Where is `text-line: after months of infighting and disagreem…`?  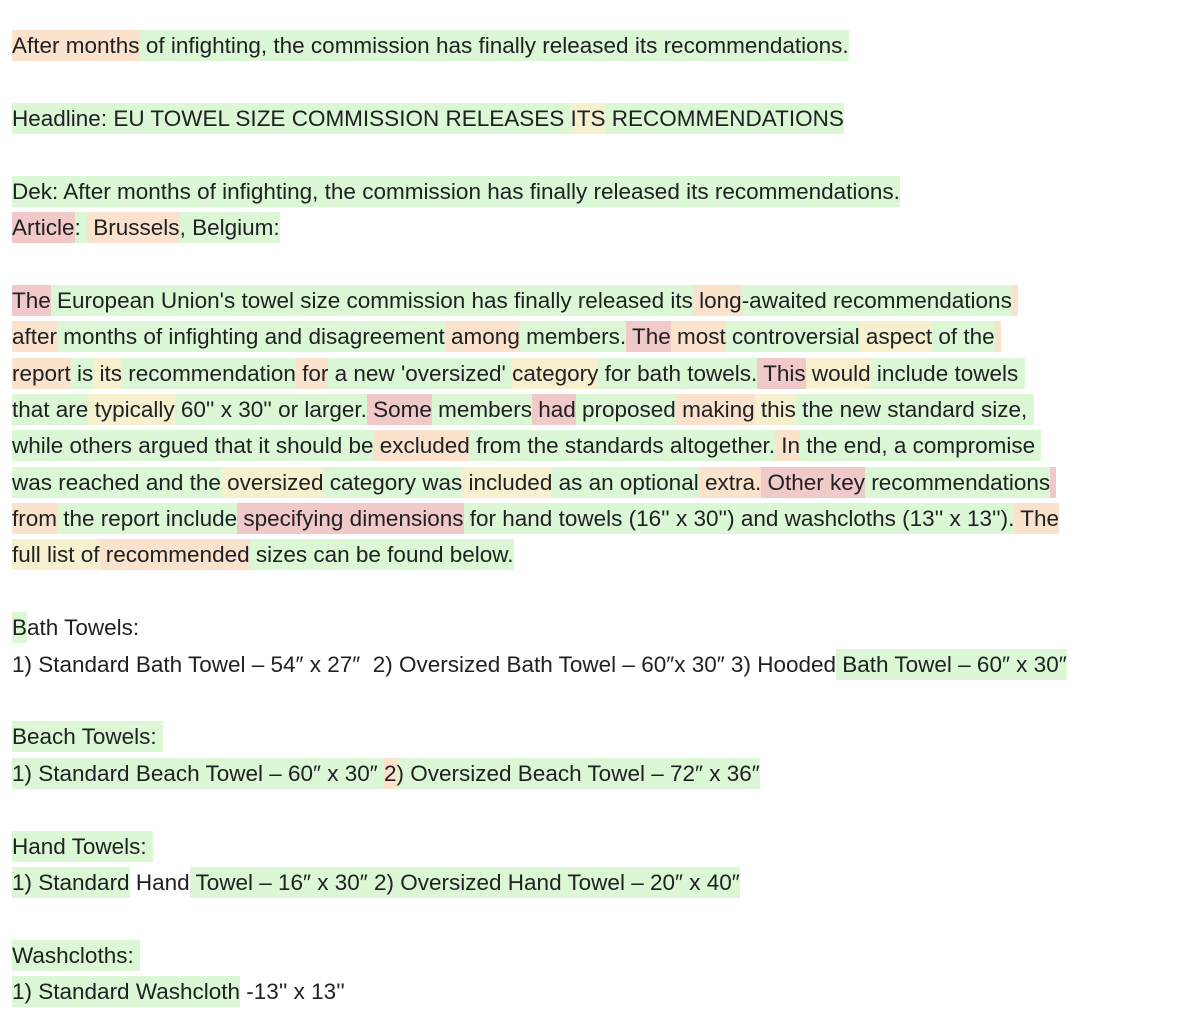 text-line: after months of infighting and disagreem… is located at coordinates (606, 337).